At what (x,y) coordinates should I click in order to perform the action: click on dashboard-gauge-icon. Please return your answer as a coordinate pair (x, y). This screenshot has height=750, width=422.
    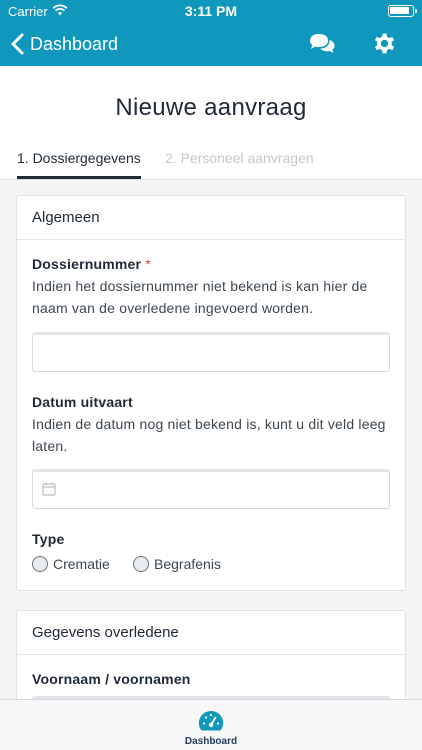
    Looking at the image, I should click on (211, 720).